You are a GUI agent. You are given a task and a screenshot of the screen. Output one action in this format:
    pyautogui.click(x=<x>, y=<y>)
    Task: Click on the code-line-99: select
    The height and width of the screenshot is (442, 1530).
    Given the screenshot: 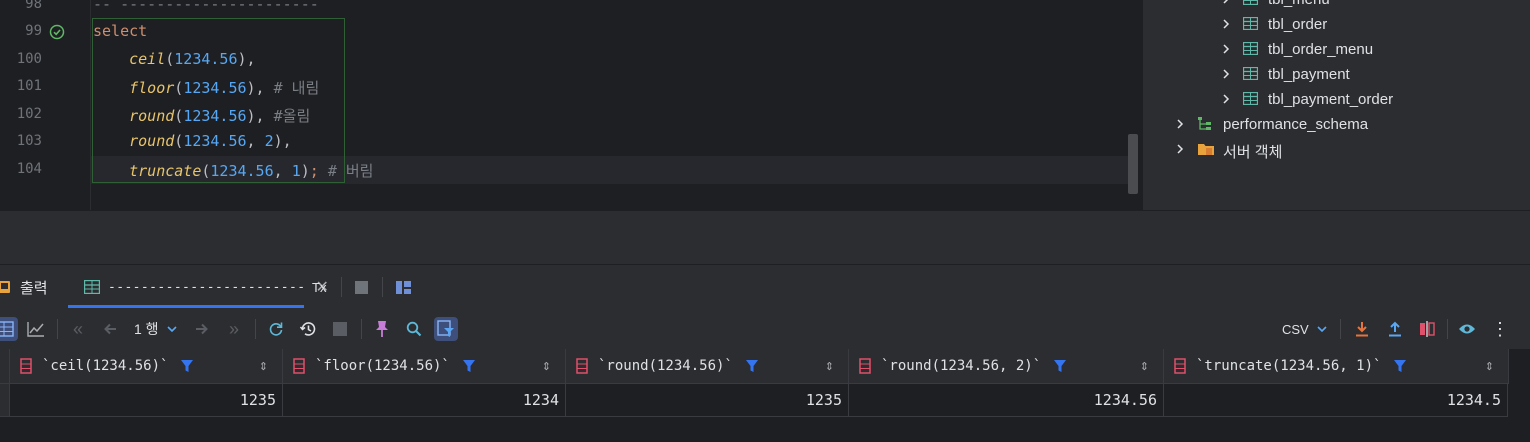 What is the action you would take?
    pyautogui.click(x=120, y=31)
    